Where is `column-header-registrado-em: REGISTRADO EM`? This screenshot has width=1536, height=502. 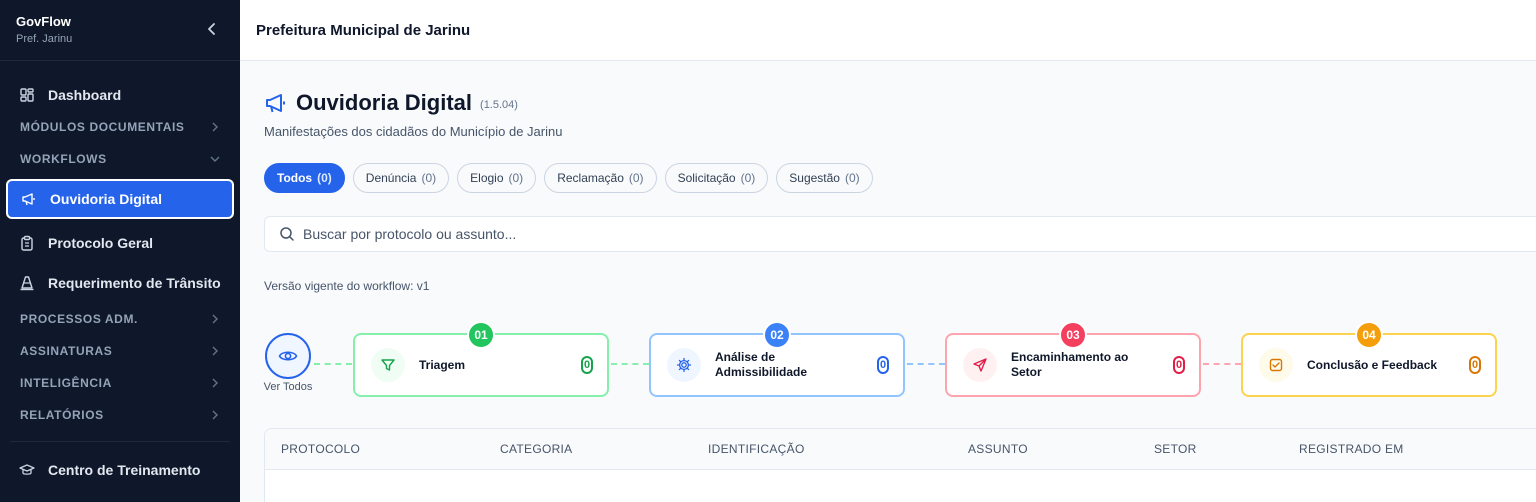 column-header-registrado-em: REGISTRADO EM is located at coordinates (1351, 449).